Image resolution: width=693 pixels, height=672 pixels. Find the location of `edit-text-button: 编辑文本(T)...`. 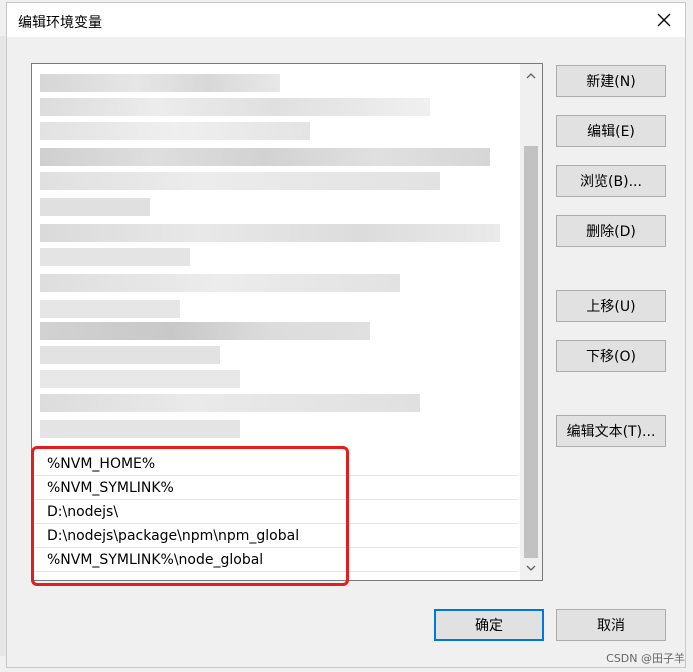

edit-text-button: 编辑文本(T)... is located at coordinates (611, 431).